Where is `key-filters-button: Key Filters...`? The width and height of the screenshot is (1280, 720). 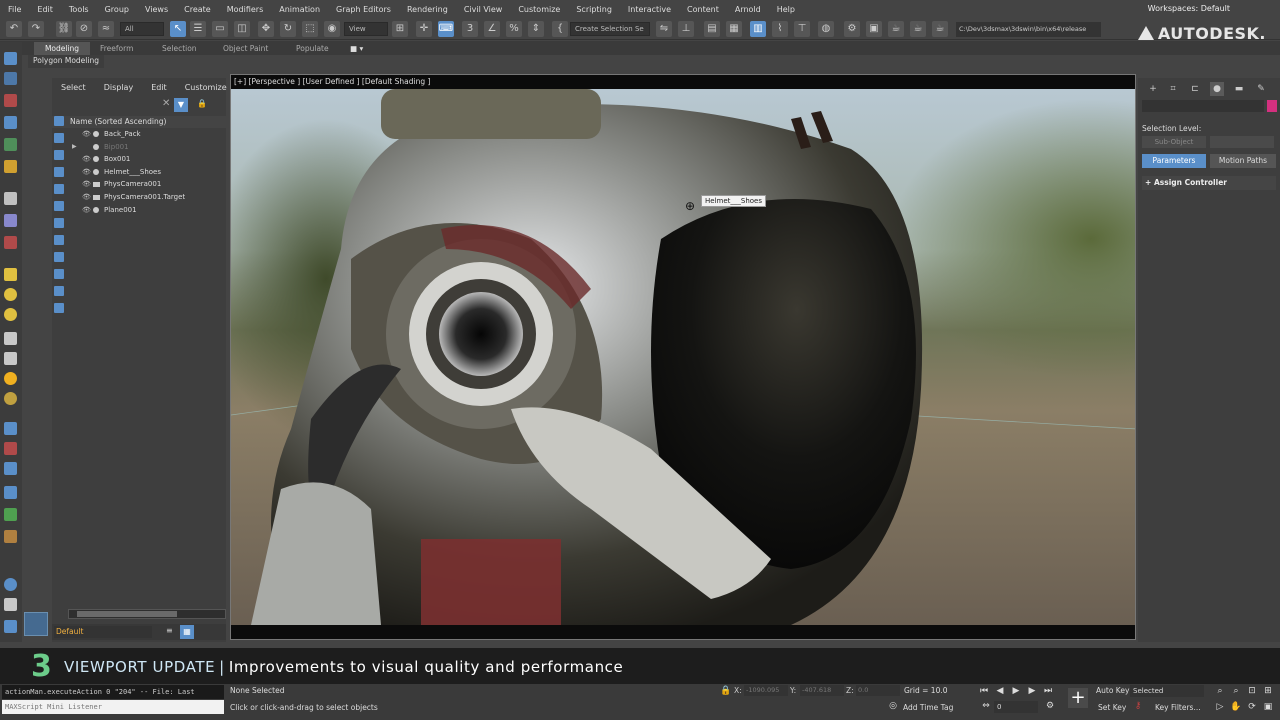
key-filters-button: Key Filters... is located at coordinates (1178, 707).